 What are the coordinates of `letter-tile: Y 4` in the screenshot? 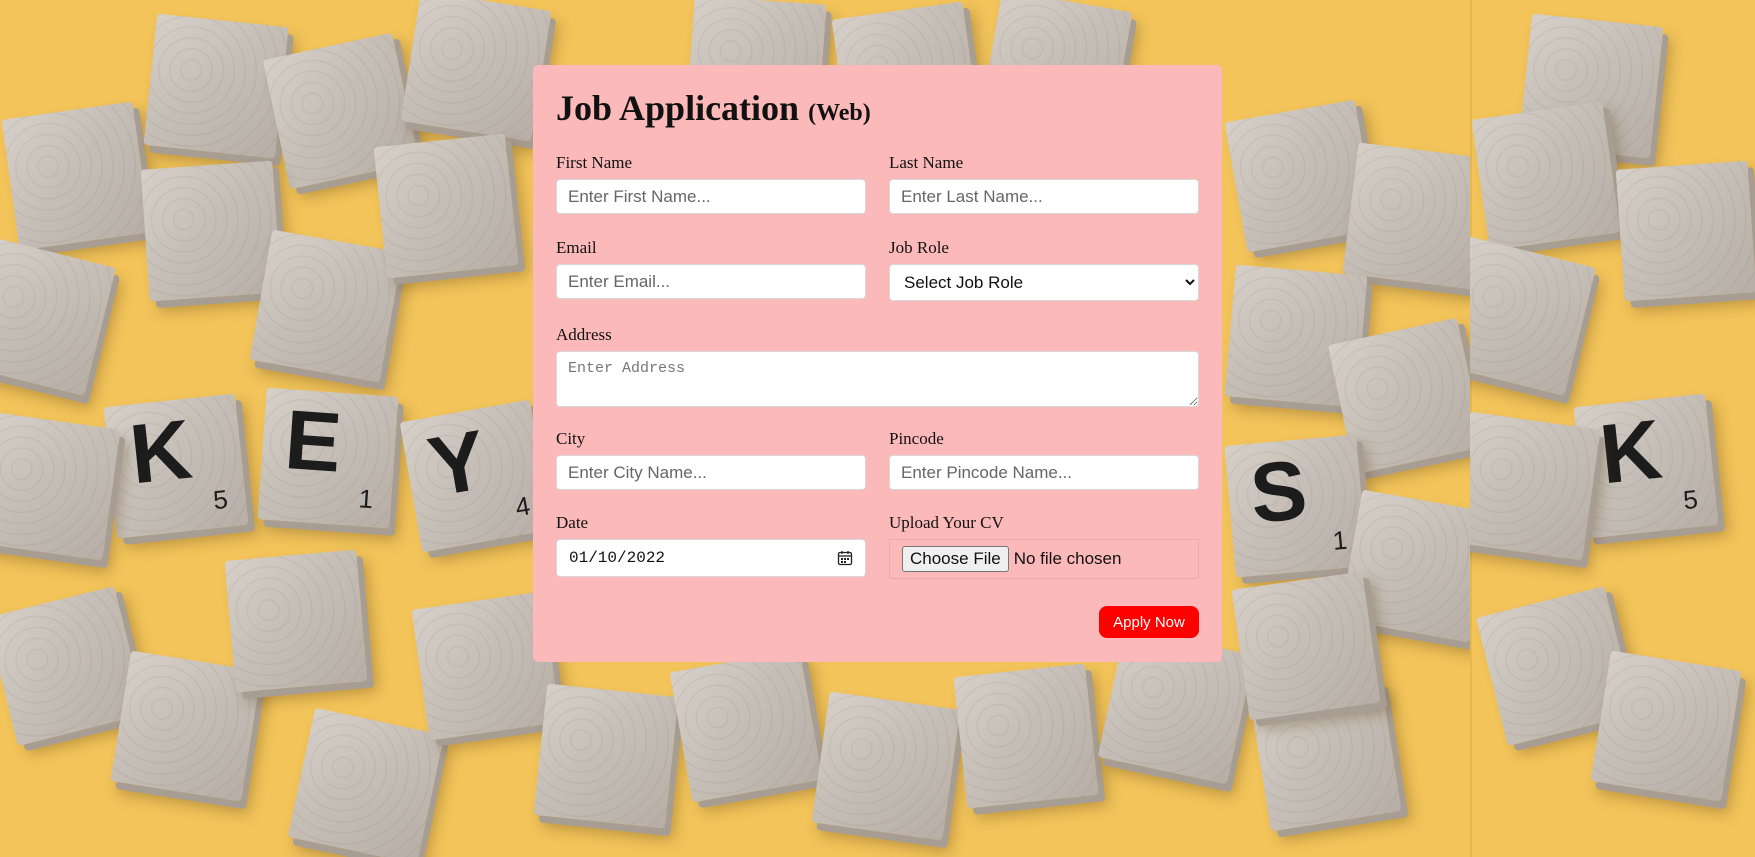 It's located at (476, 476).